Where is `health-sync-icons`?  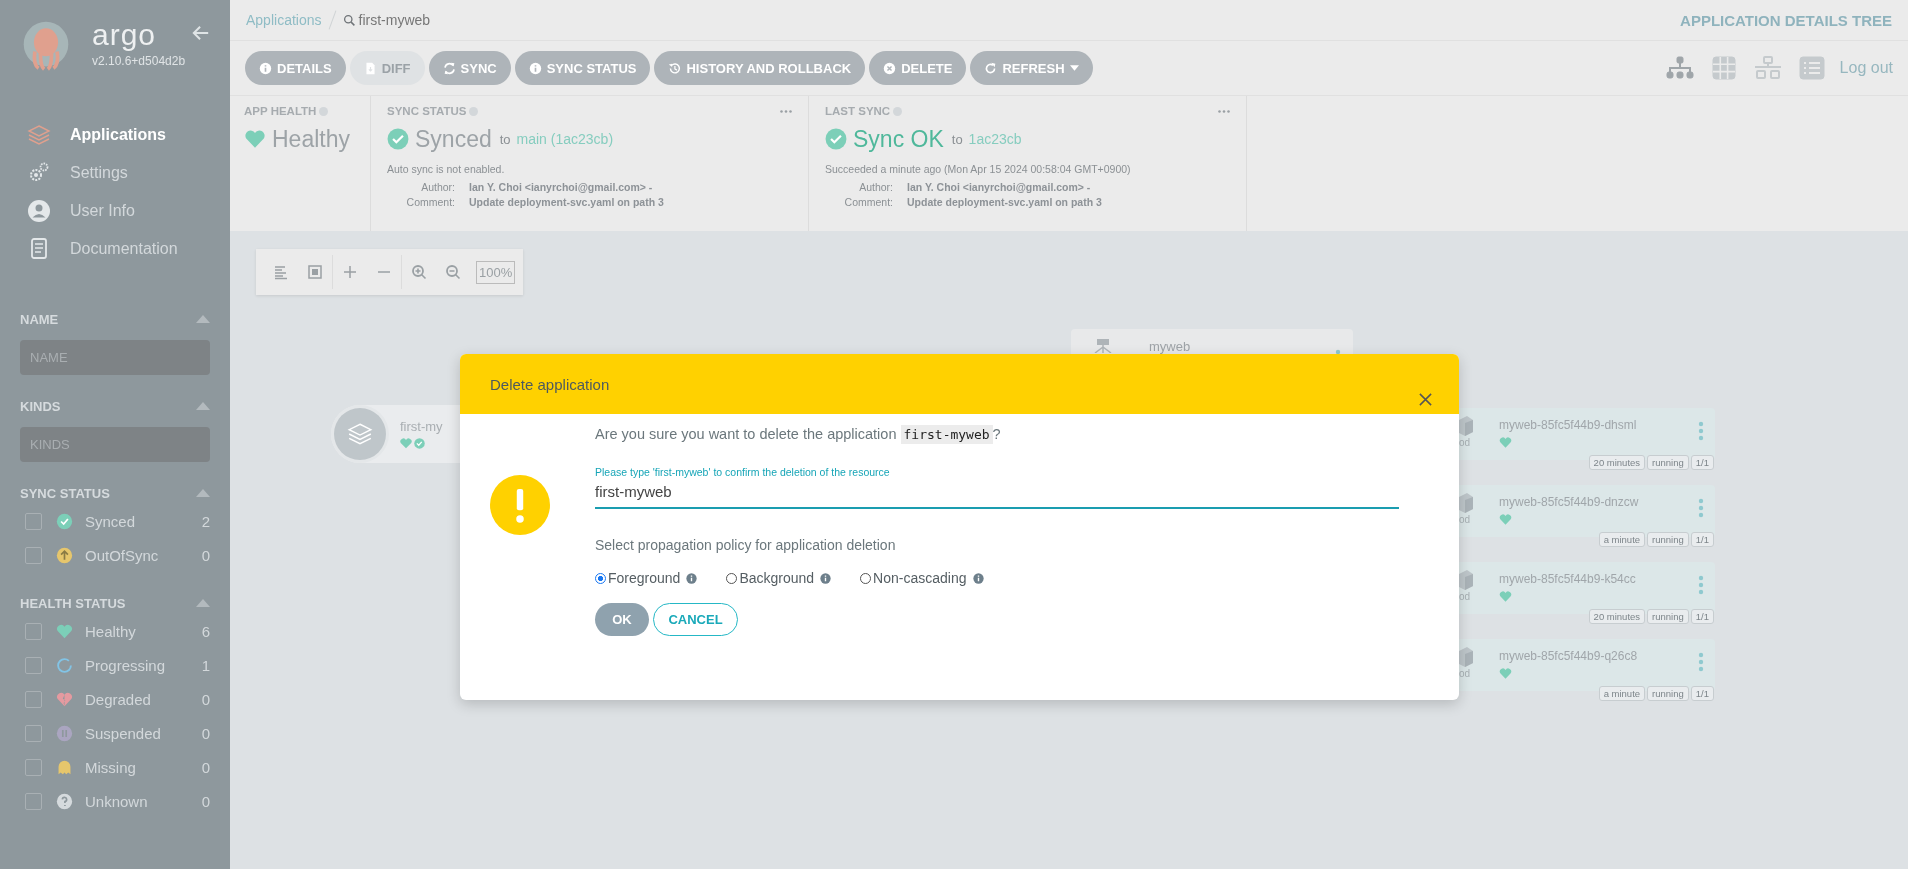 health-sync-icons is located at coordinates (413, 443).